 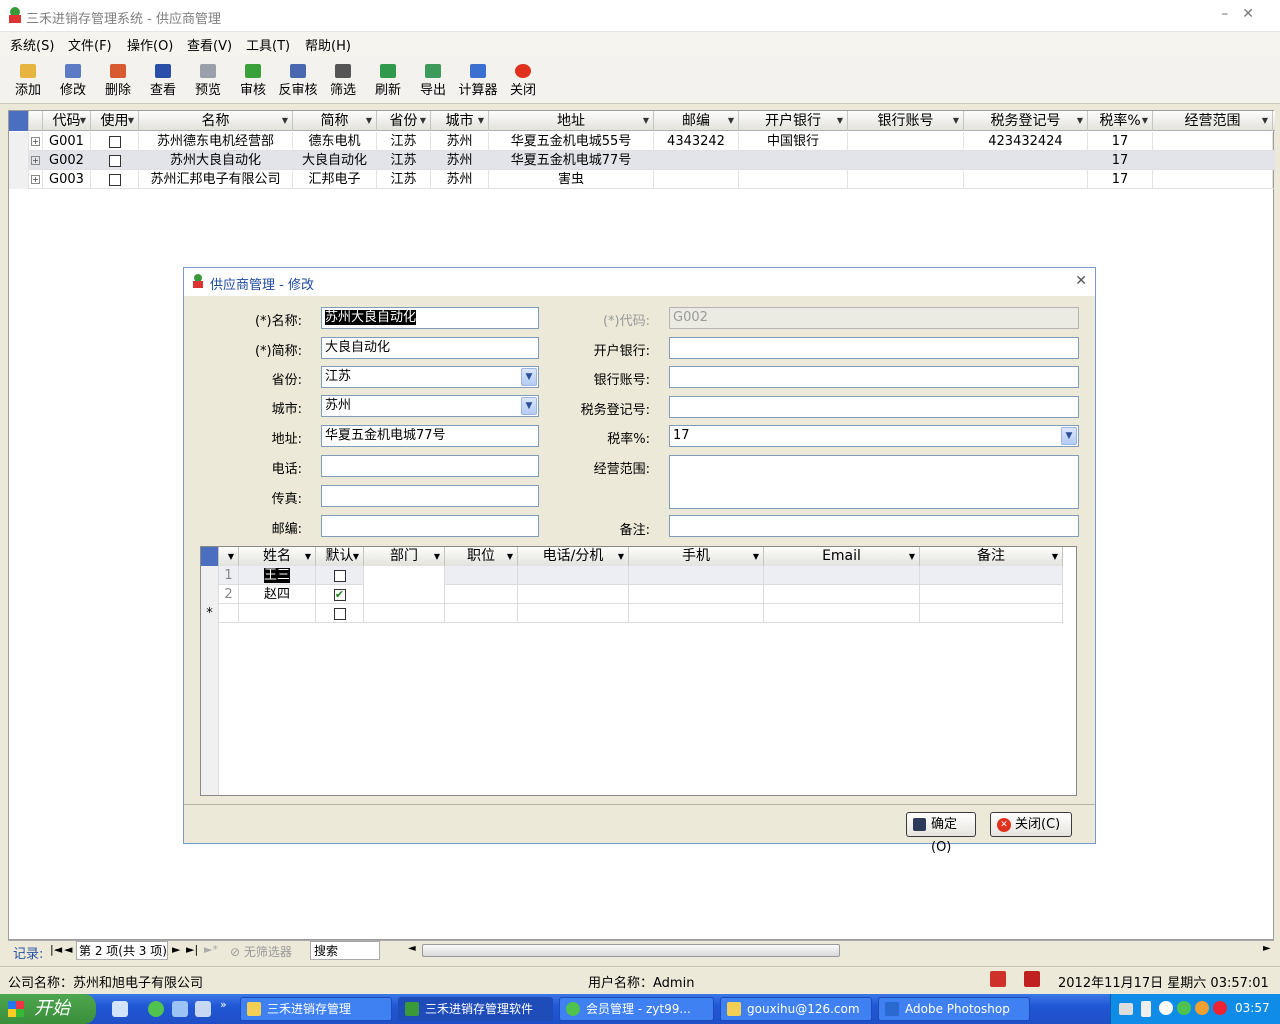 What do you see at coordinates (954, 1009) in the screenshot?
I see `taskbar-item: Adobe Photoshop` at bounding box center [954, 1009].